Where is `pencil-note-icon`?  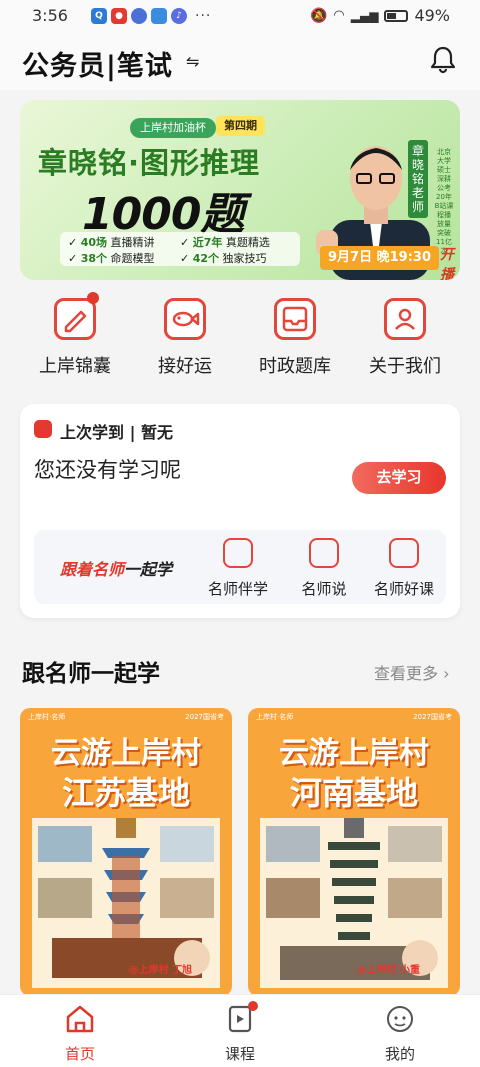 pencil-note-icon is located at coordinates (75, 319).